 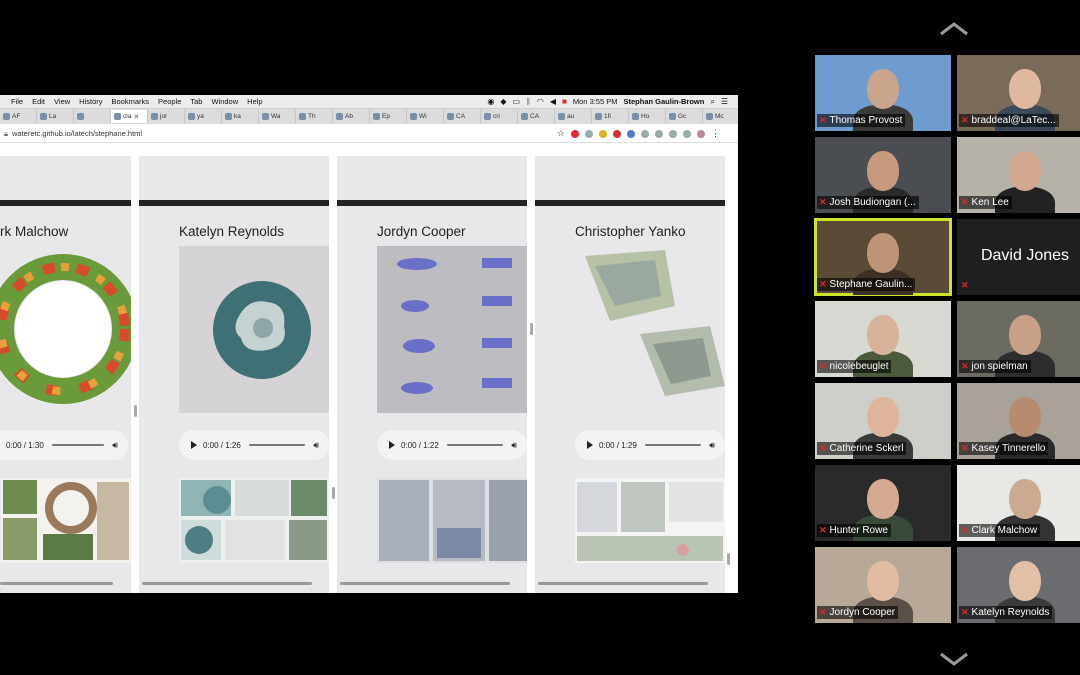 I want to click on flag-icon: ■, so click(x=564, y=101).